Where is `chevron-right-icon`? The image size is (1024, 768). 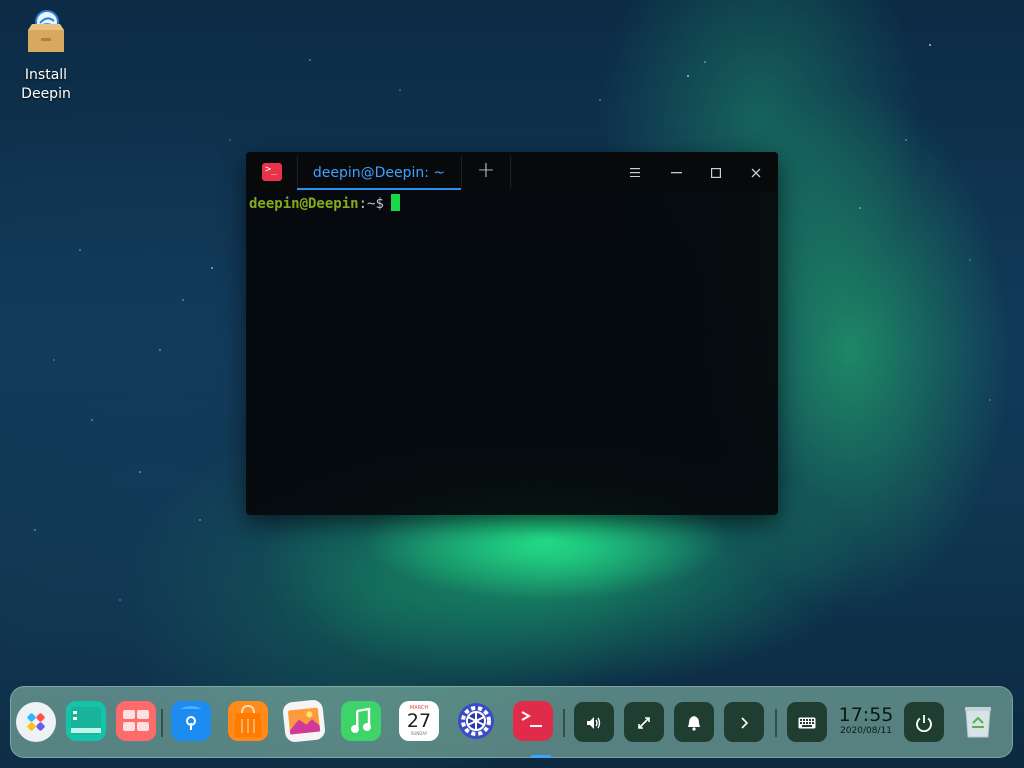
chevron-right-icon is located at coordinates (744, 722).